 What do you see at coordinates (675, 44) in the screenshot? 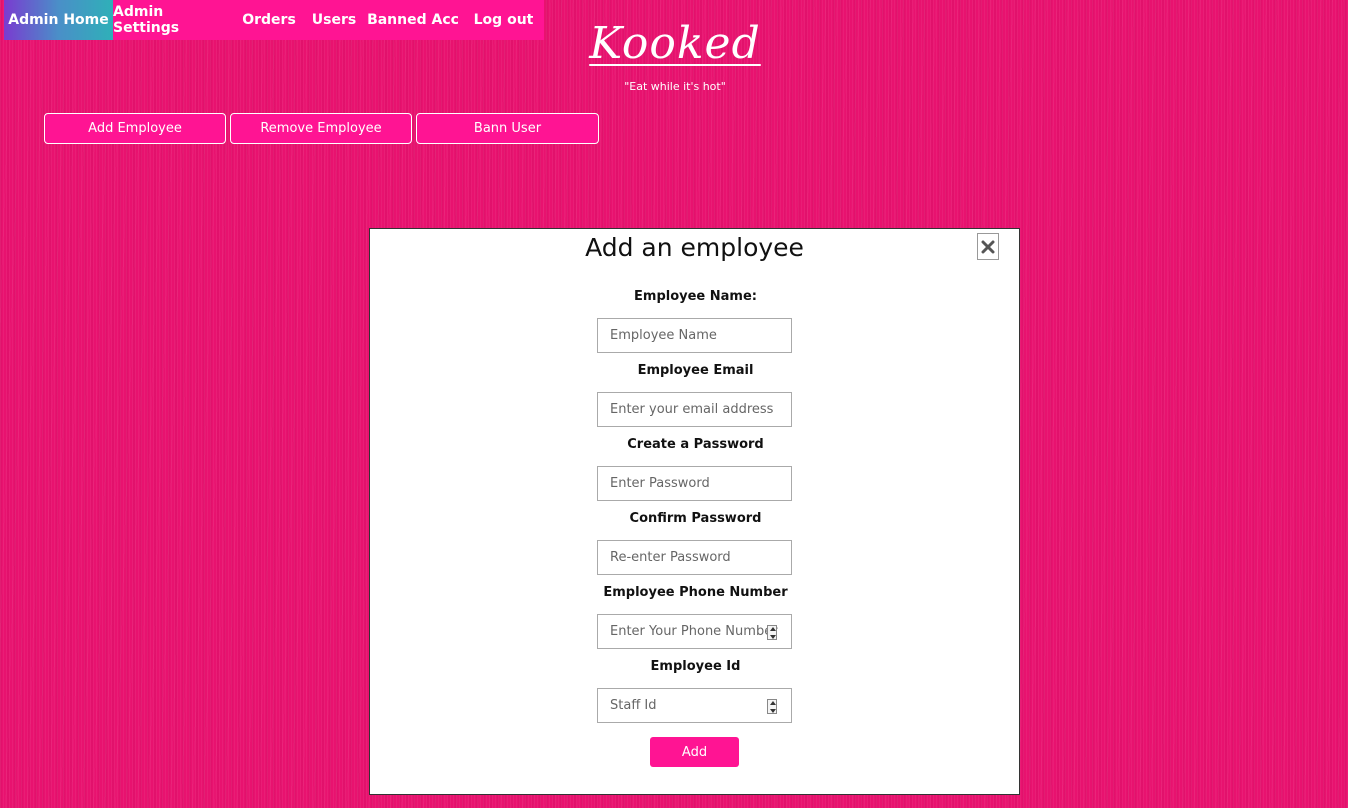
I see `brand-logo: Kooked` at bounding box center [675, 44].